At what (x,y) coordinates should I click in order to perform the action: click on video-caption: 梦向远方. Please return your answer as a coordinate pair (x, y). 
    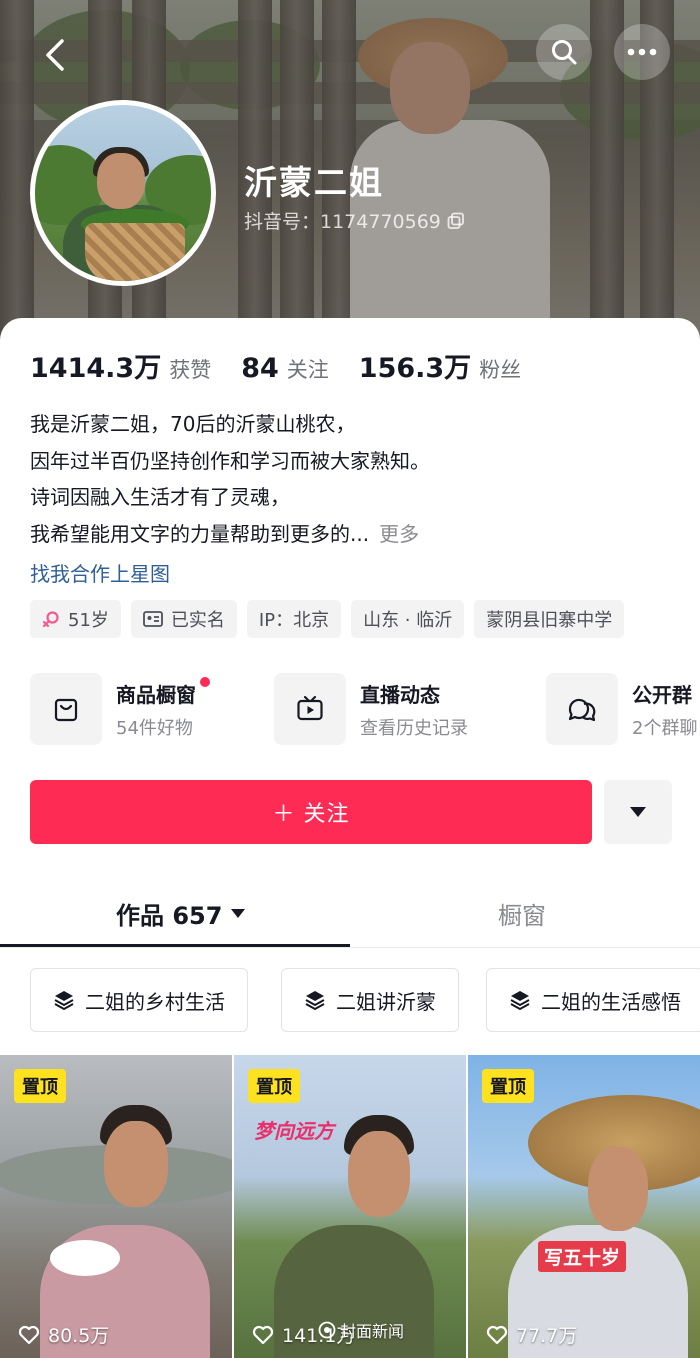
    Looking at the image, I should click on (294, 1131).